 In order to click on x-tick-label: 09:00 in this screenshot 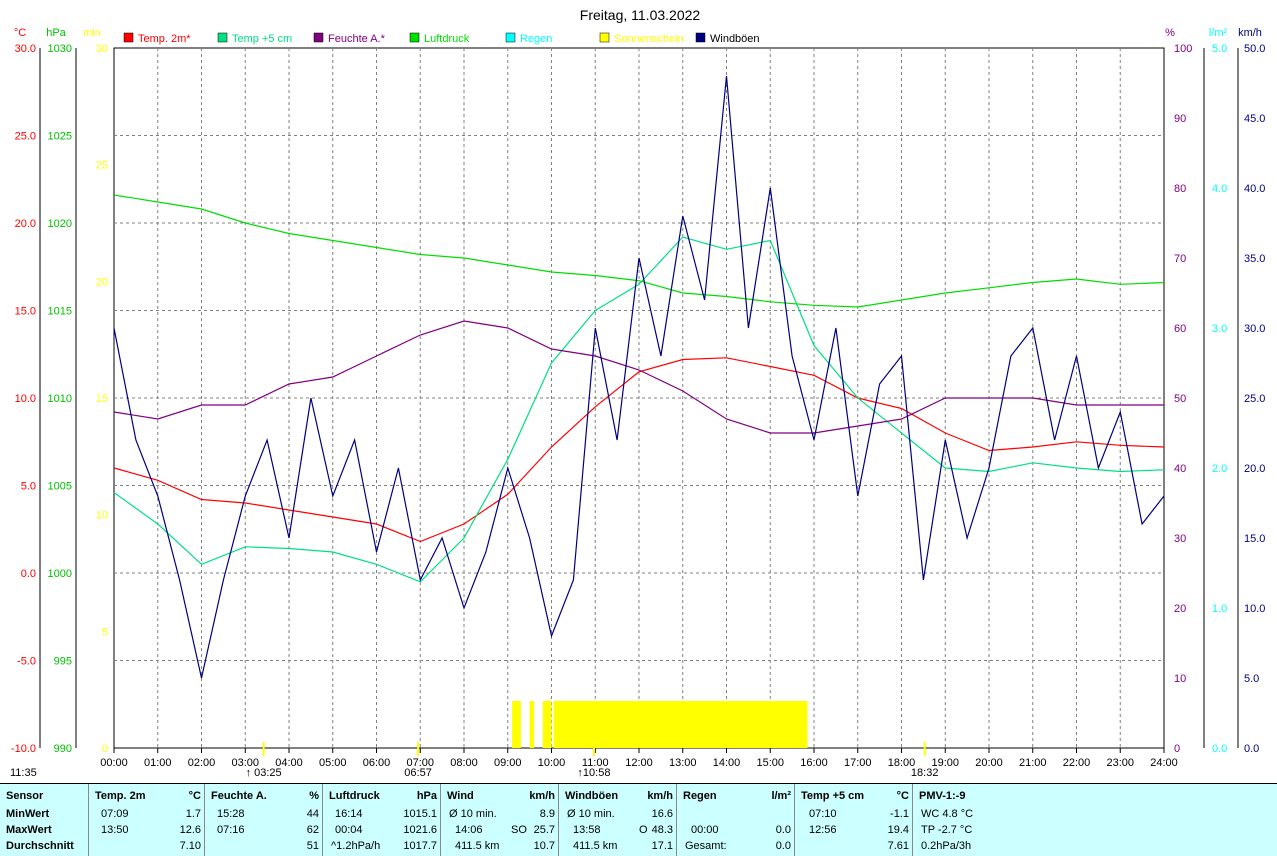, I will do `click(508, 763)`.